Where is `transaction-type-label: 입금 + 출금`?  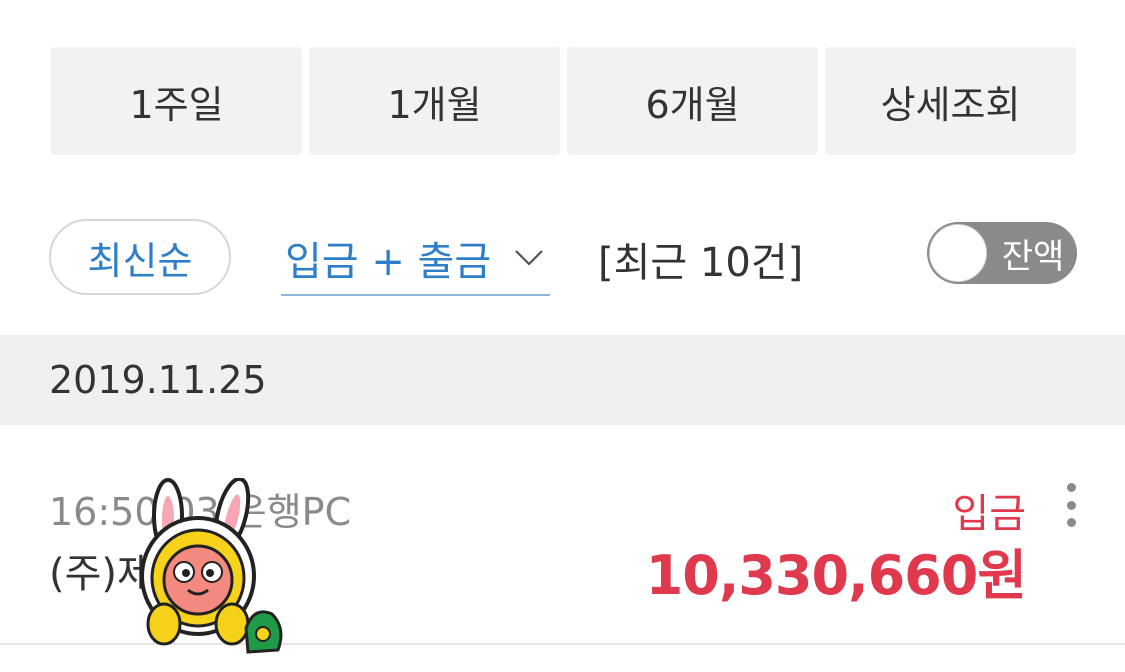
transaction-type-label: 입금 + 출금 is located at coordinates (388, 261).